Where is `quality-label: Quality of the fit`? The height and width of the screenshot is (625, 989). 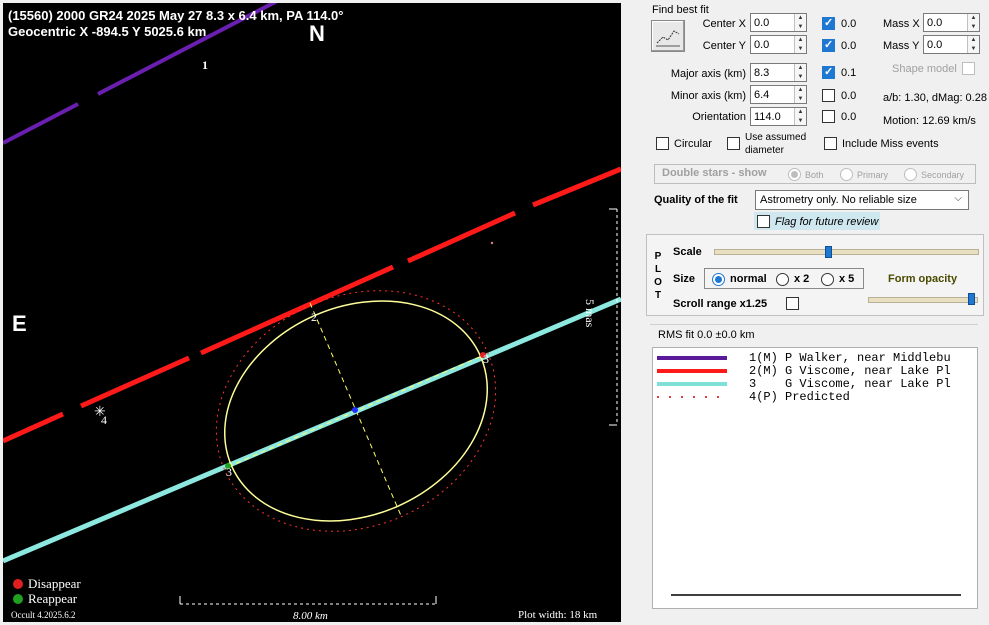 quality-label: Quality of the fit is located at coordinates (696, 200).